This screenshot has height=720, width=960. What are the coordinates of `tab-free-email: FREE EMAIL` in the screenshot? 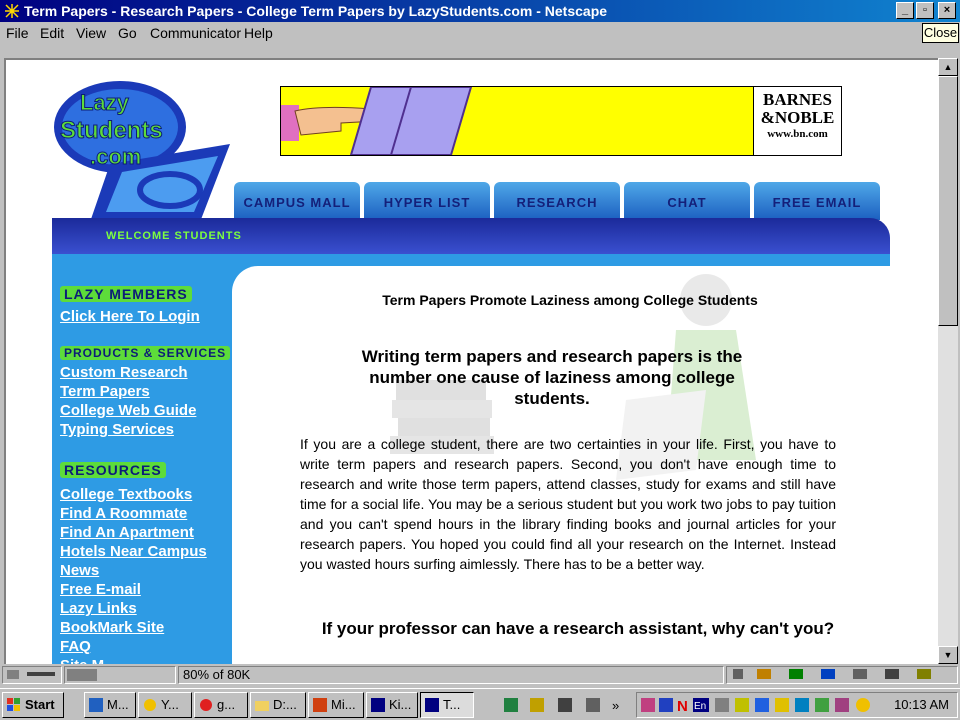 It's located at (817, 201).